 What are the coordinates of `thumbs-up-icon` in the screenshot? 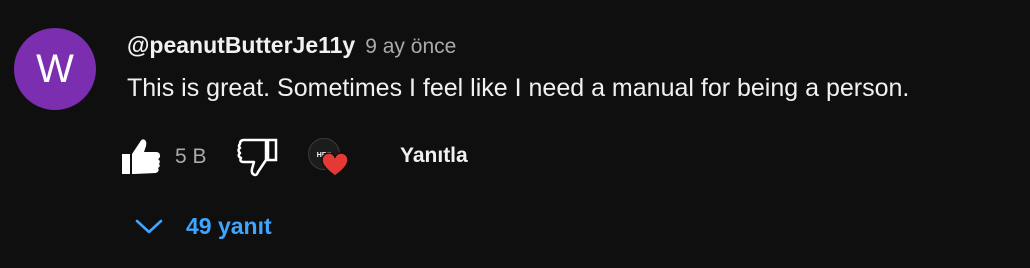 It's located at (141, 156).